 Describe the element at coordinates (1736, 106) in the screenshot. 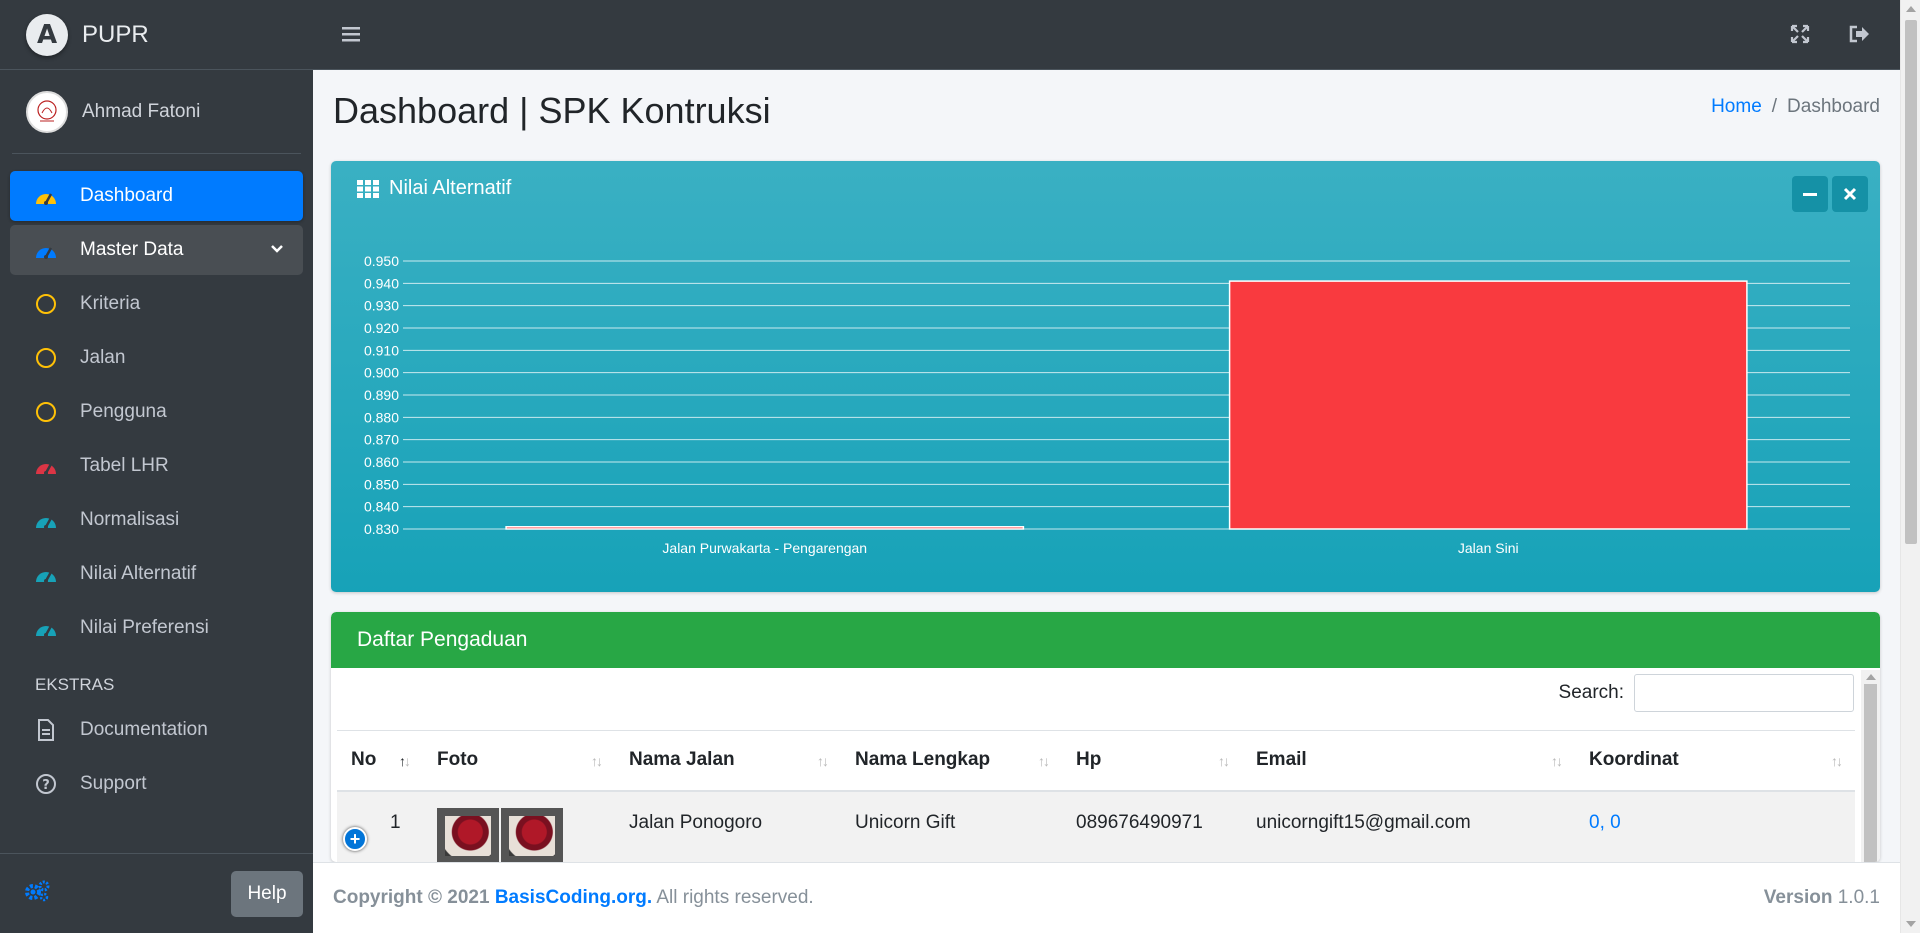

I see `breadcrumb-home-link: Home` at that location.